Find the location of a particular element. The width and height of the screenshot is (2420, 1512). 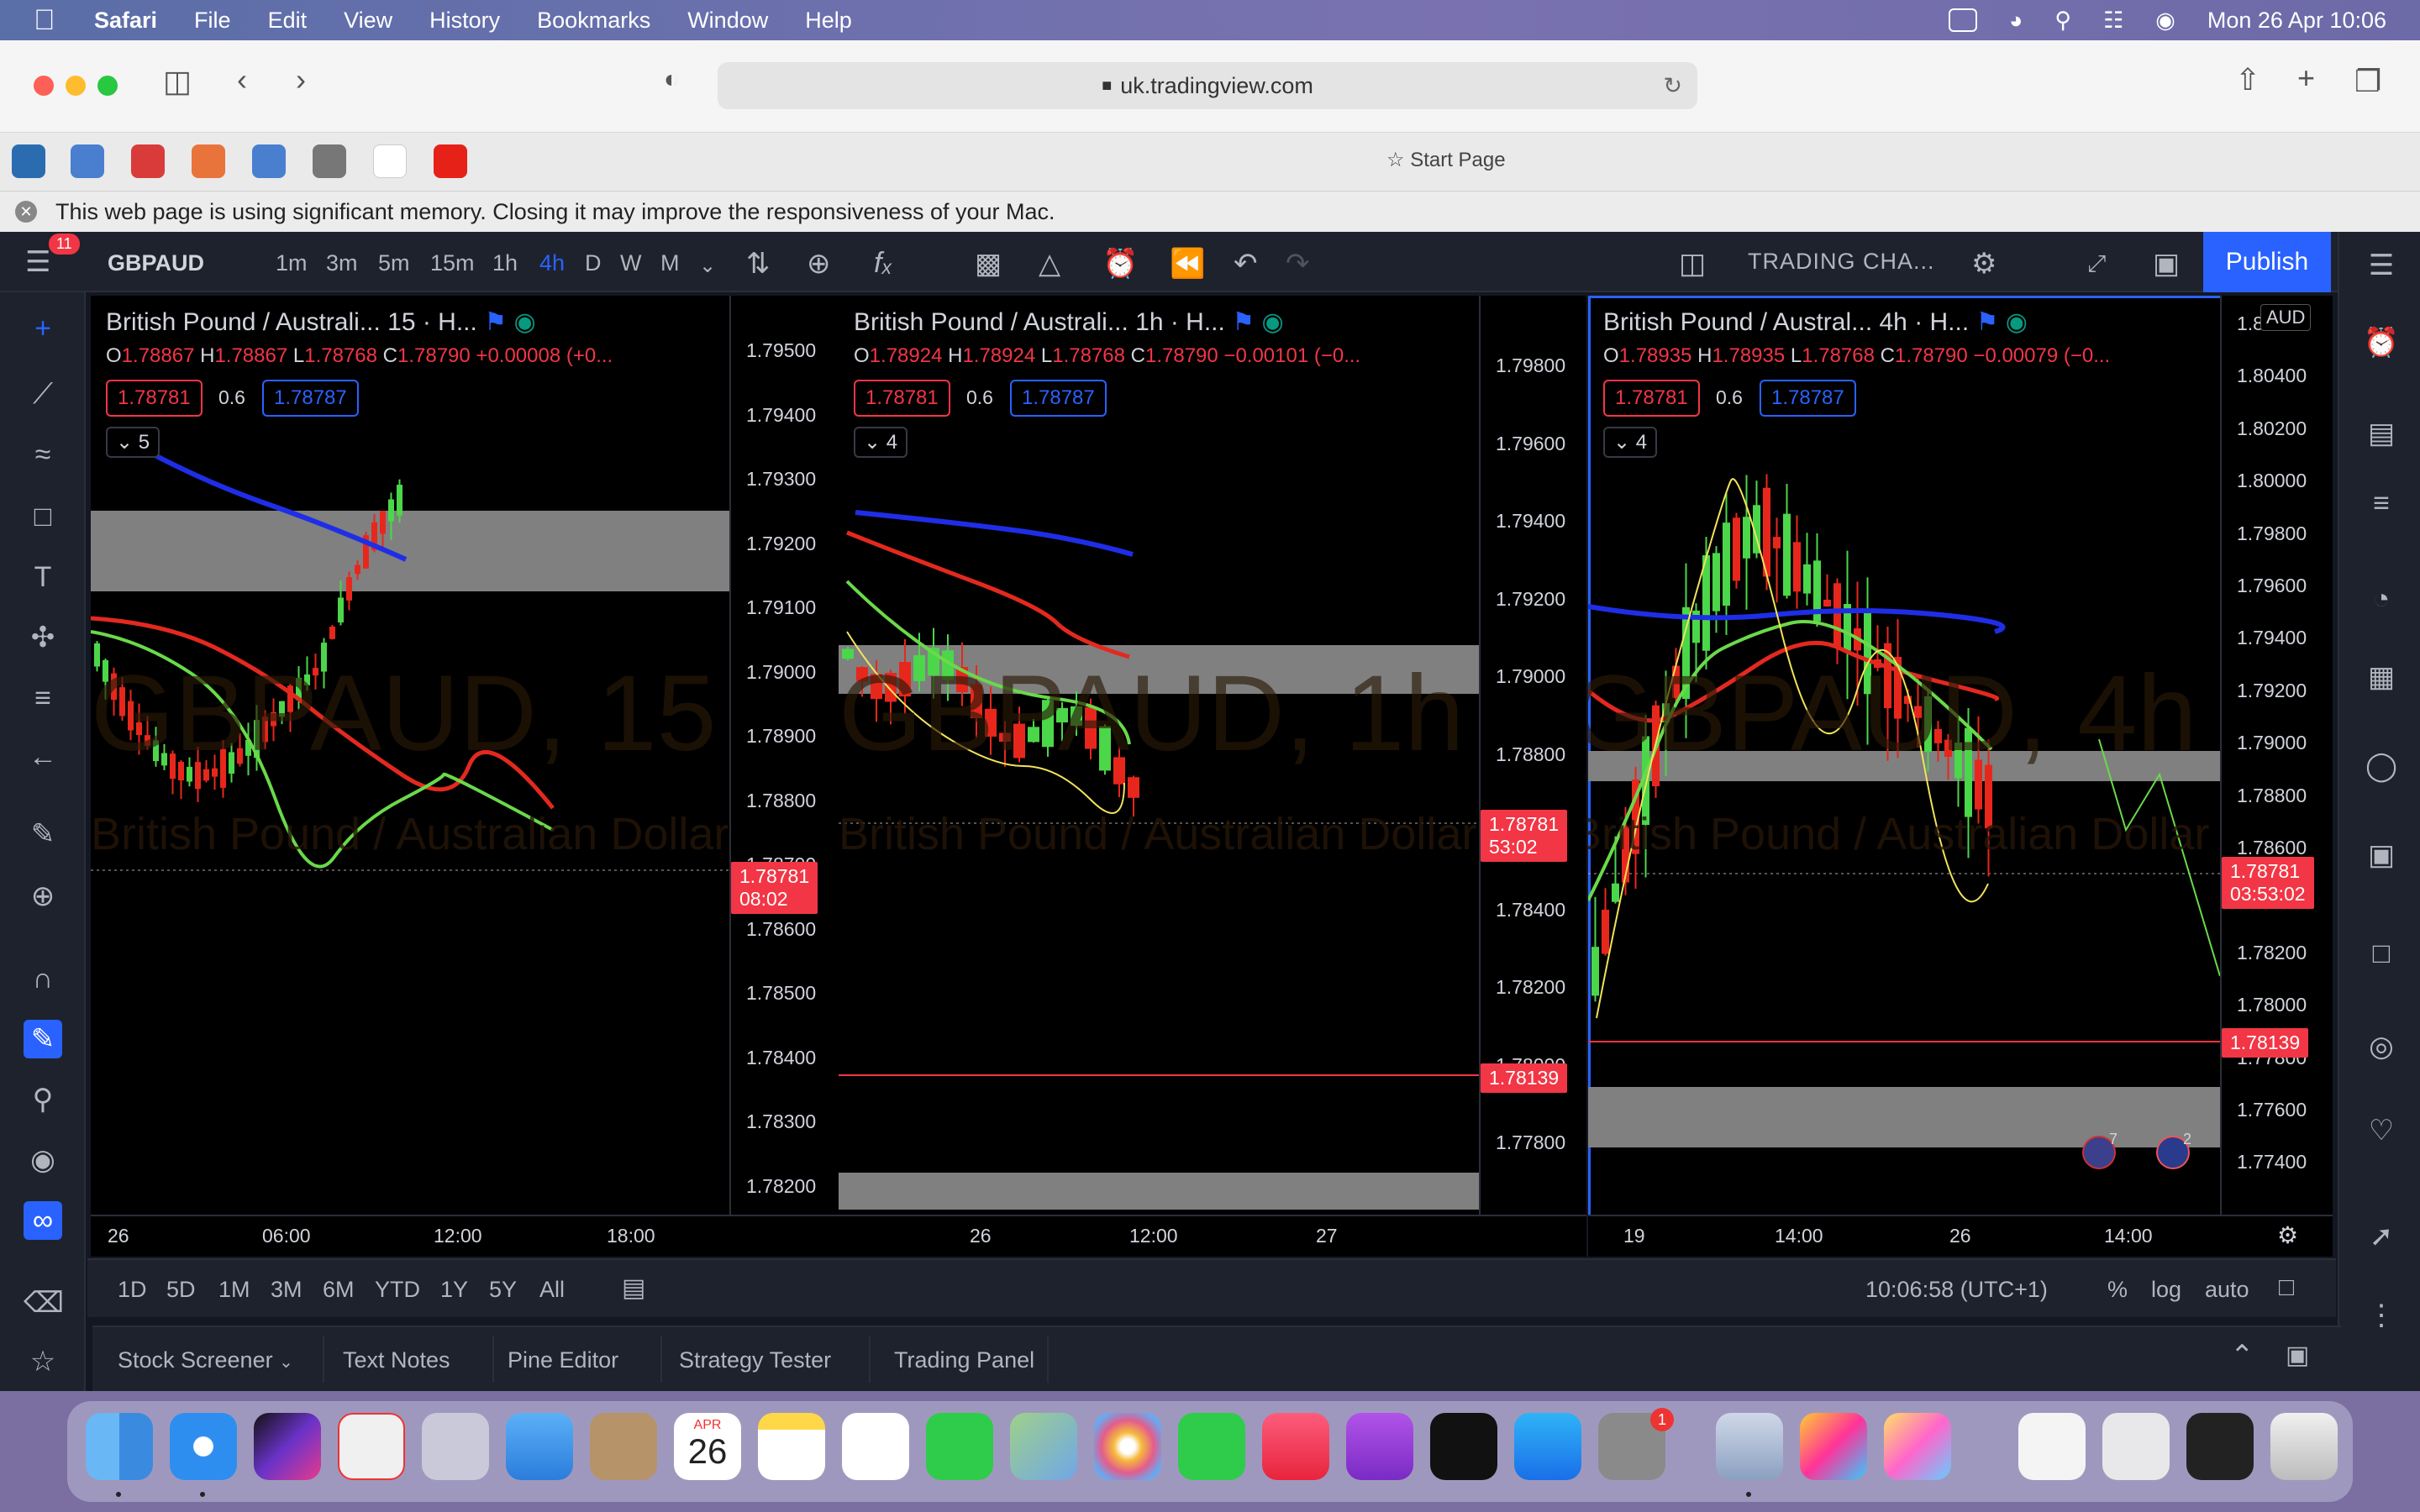

favorites-star-icon: ☆ is located at coordinates (43, 1361).